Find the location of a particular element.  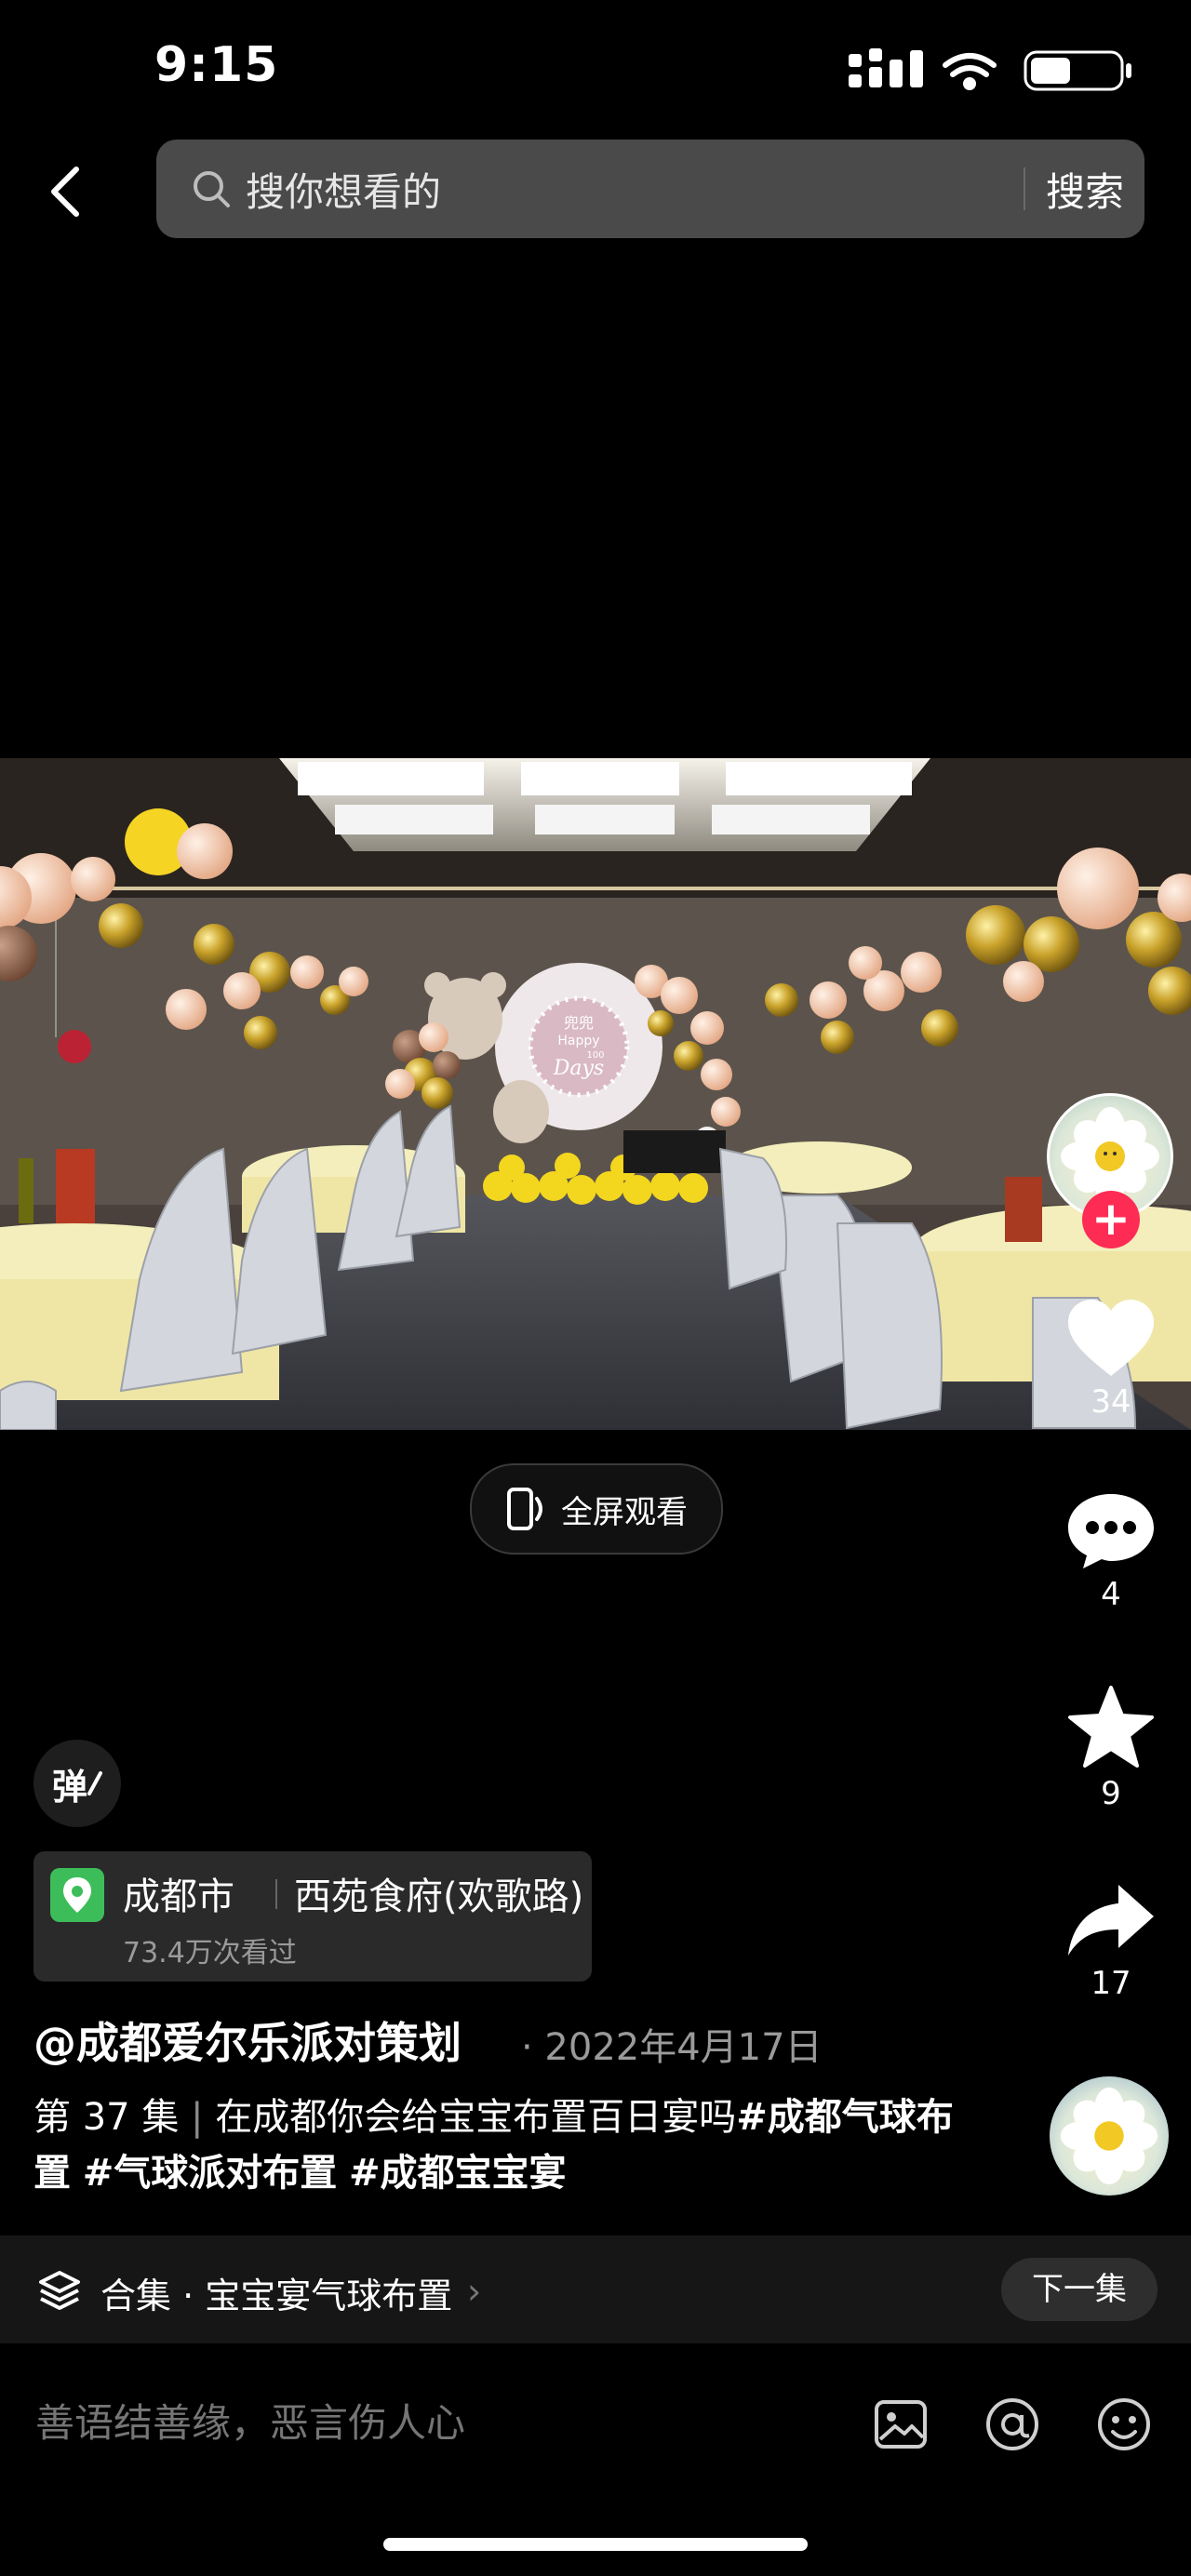

fullscreen-icon is located at coordinates (524, 1509).